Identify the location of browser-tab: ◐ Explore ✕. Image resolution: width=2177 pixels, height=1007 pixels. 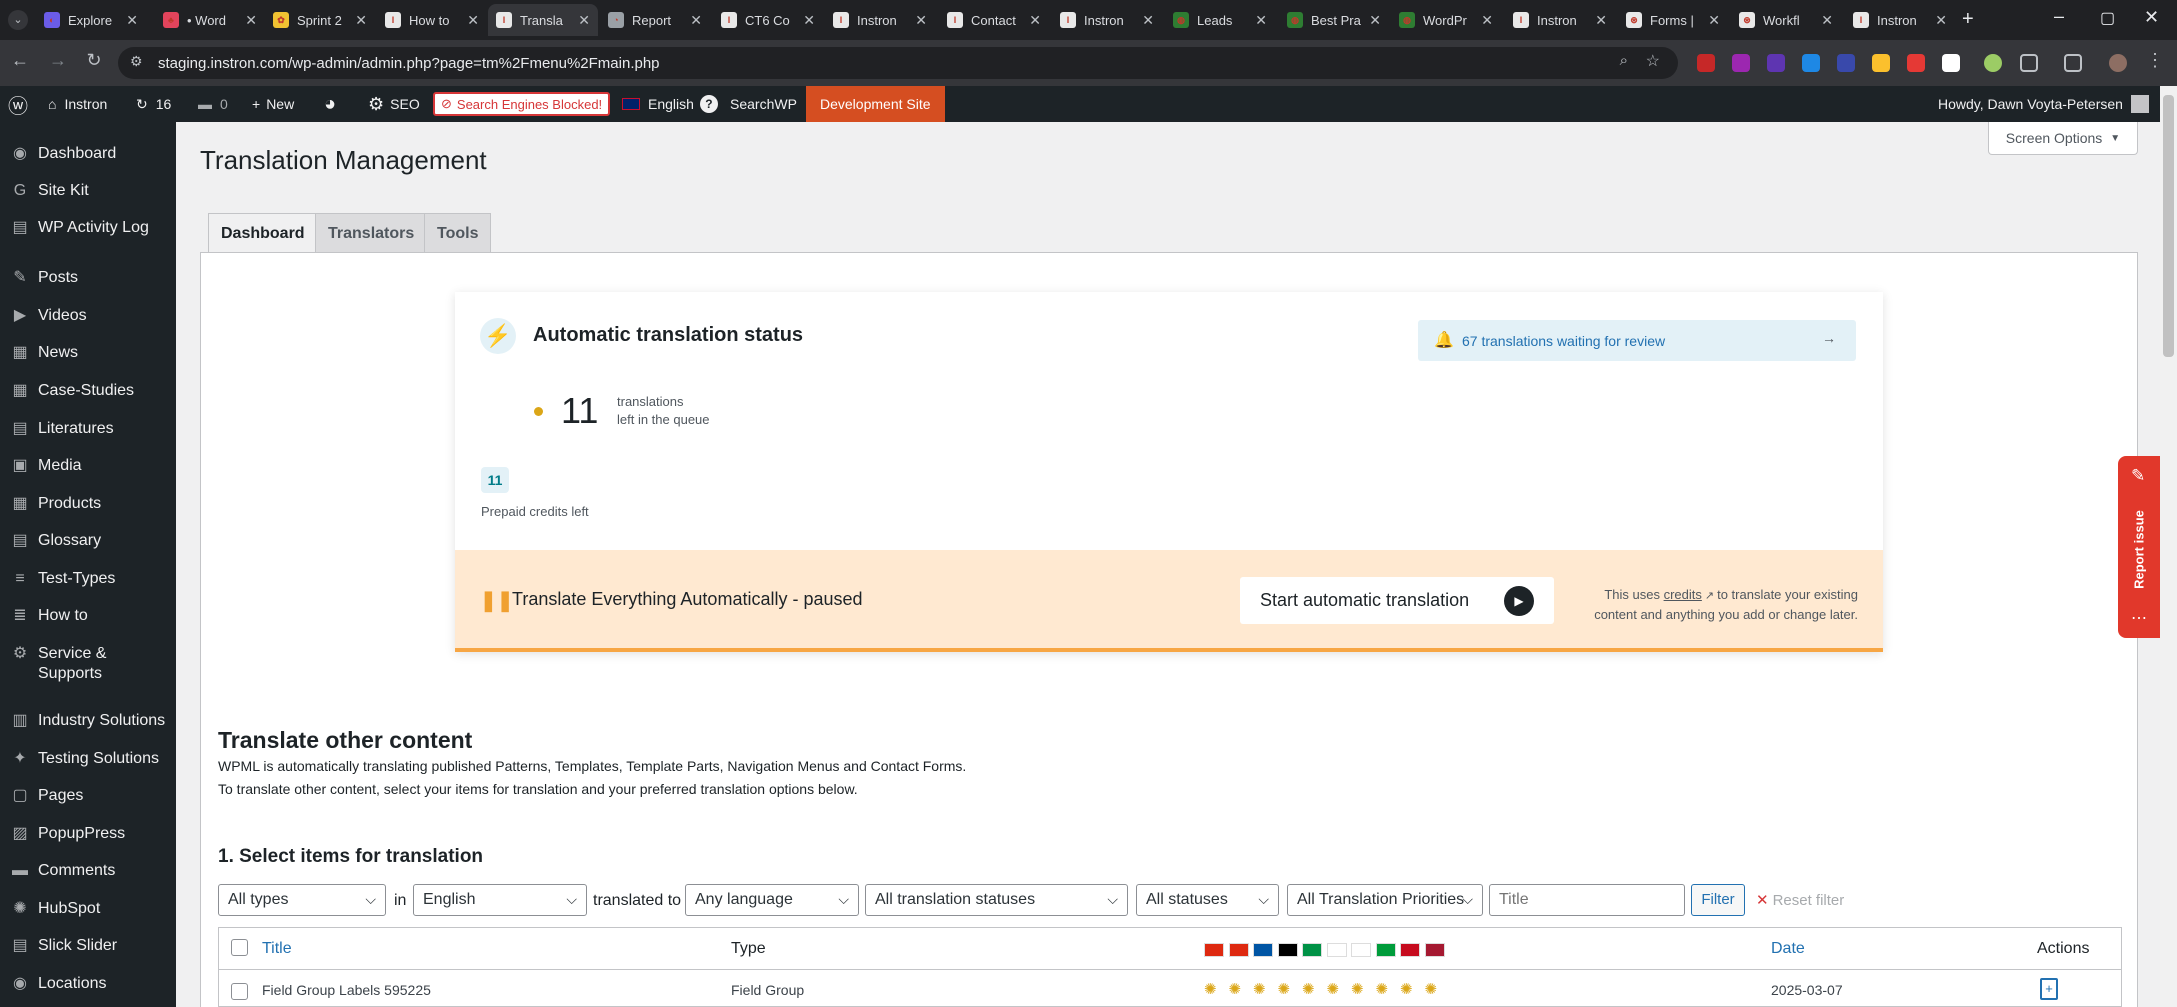
(91, 20).